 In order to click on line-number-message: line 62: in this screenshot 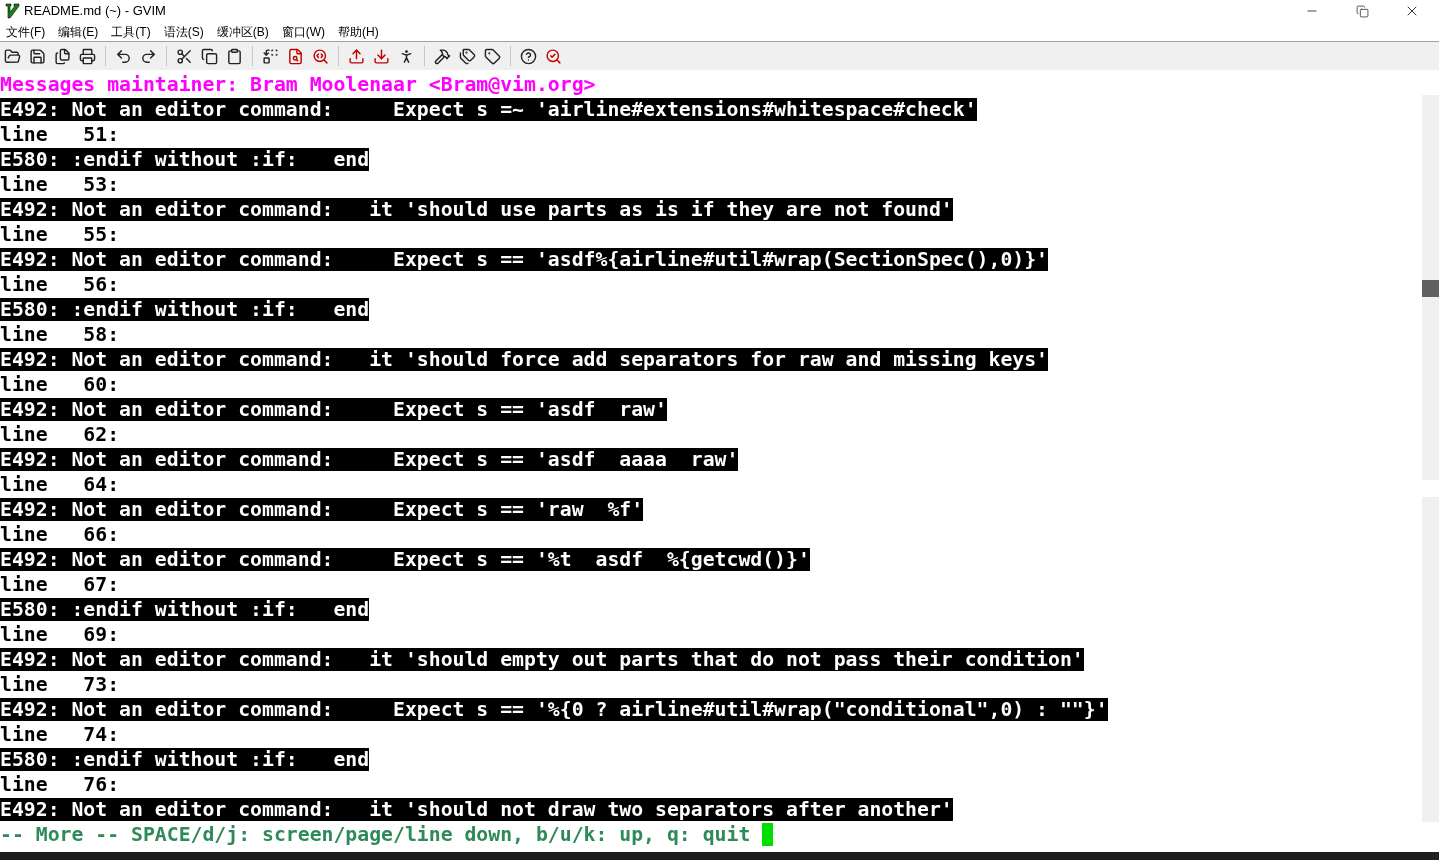, I will do `click(60, 434)`.